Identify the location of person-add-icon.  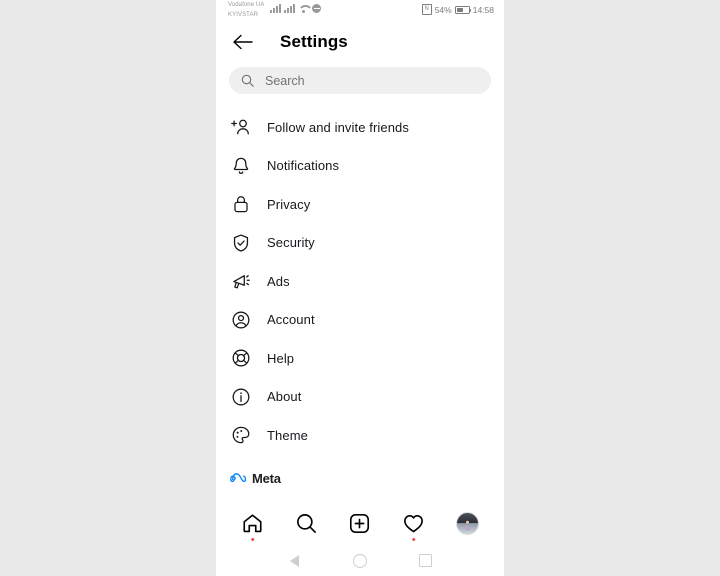
(241, 127).